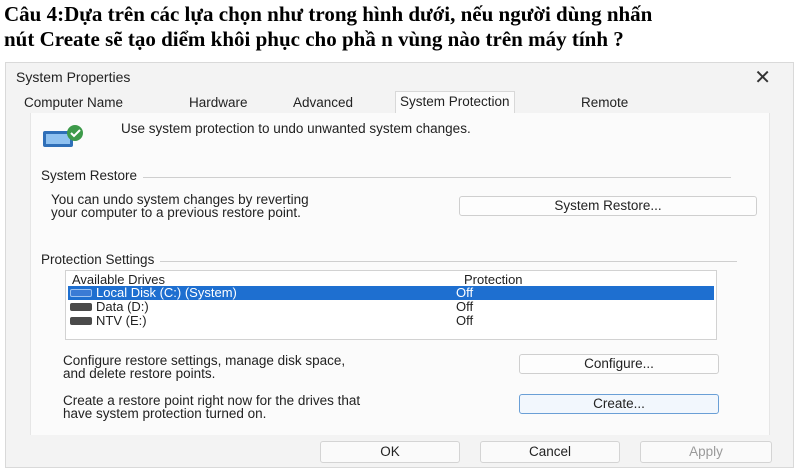 This screenshot has width=811, height=470. Describe the element at coordinates (391, 293) in the screenshot. I see `drive-row-c: Local Disk (C:) (System) Off` at that location.